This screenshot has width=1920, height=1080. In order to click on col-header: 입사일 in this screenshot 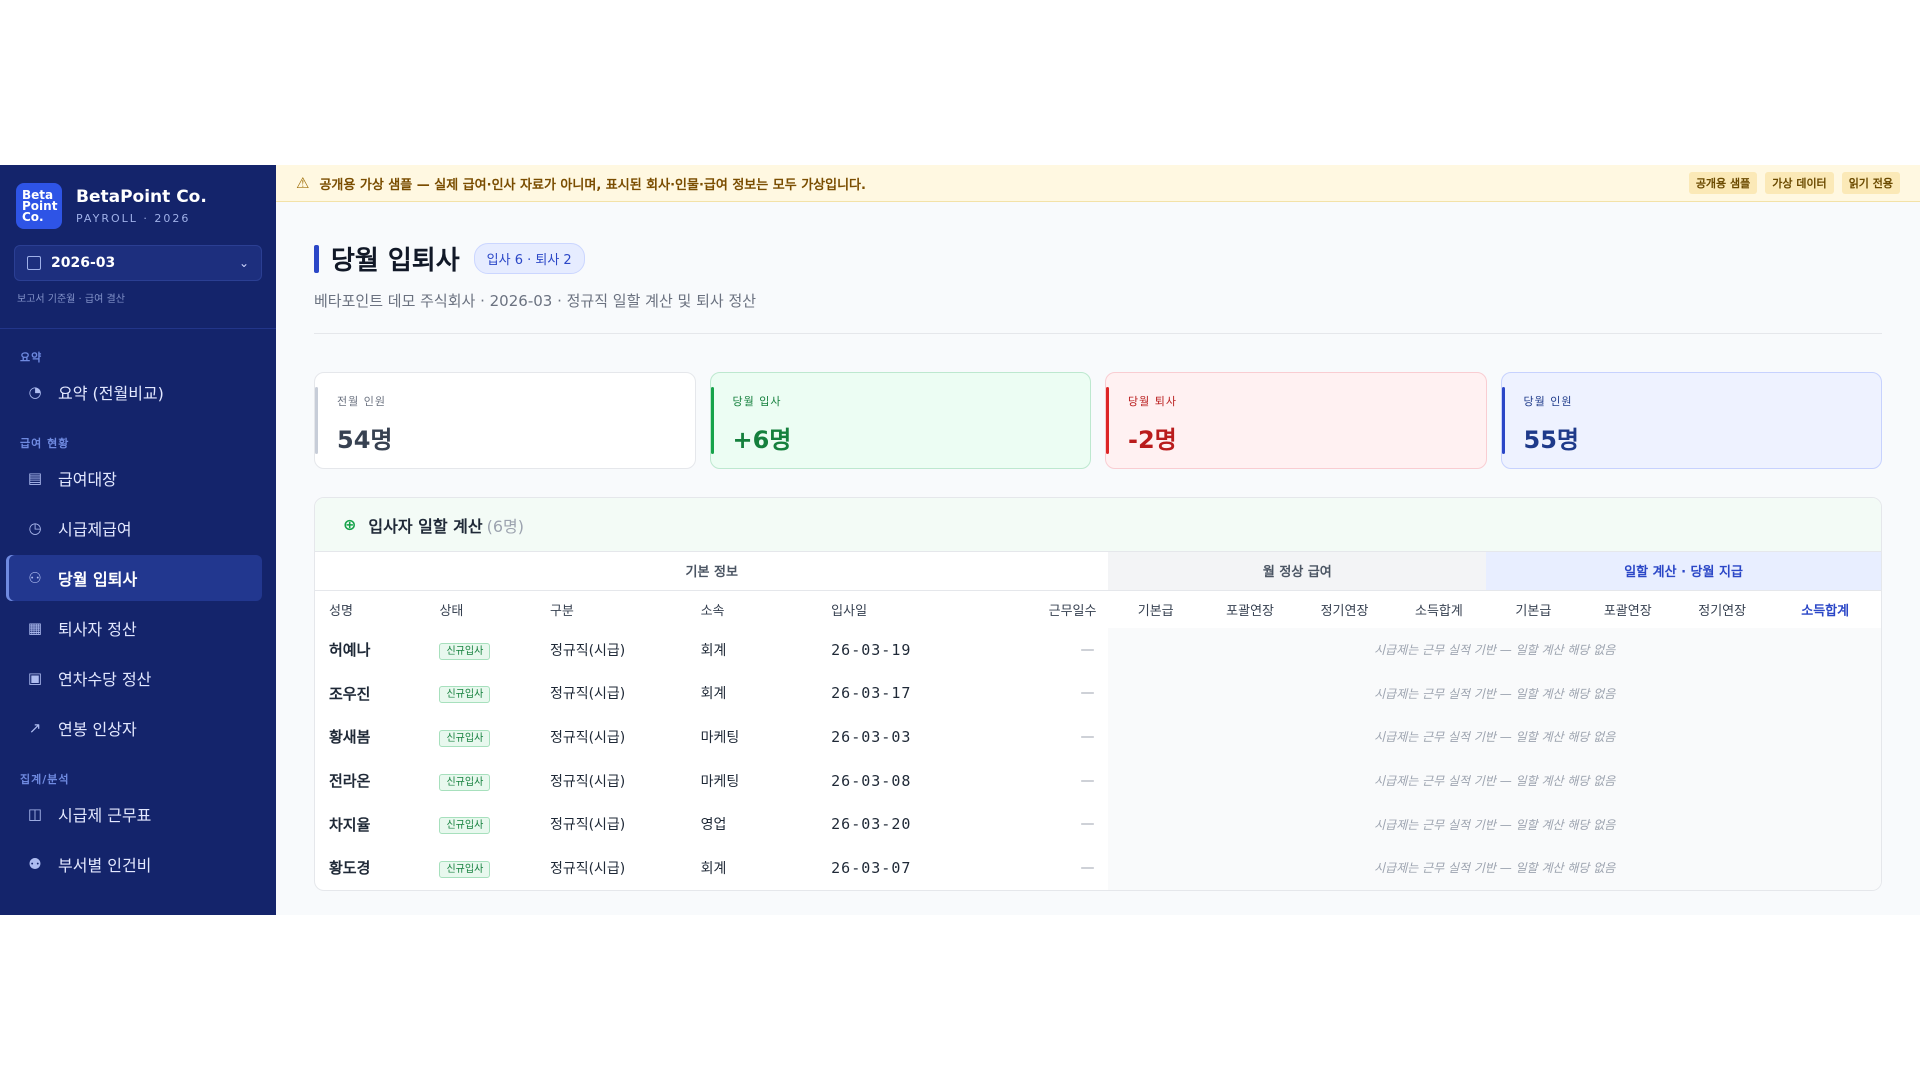, I will do `click(892, 609)`.